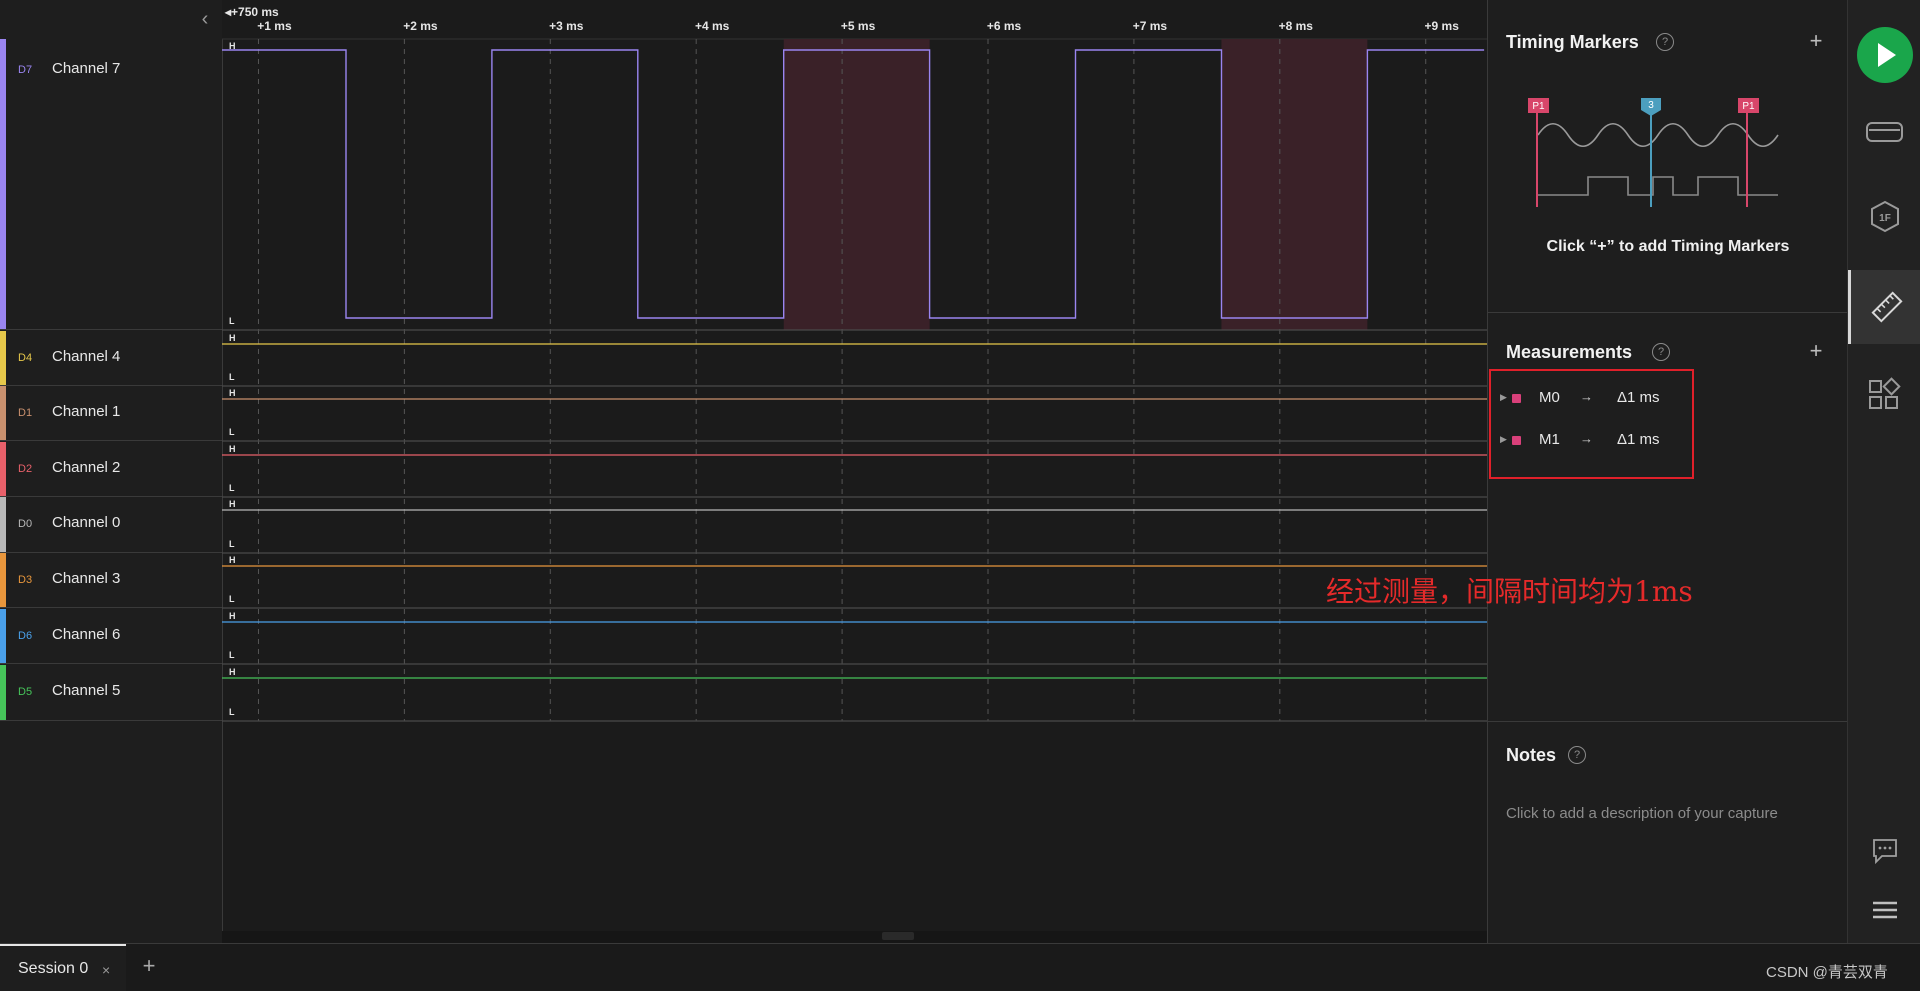  What do you see at coordinates (1538, 106) in the screenshot?
I see `marker-label: P1` at bounding box center [1538, 106].